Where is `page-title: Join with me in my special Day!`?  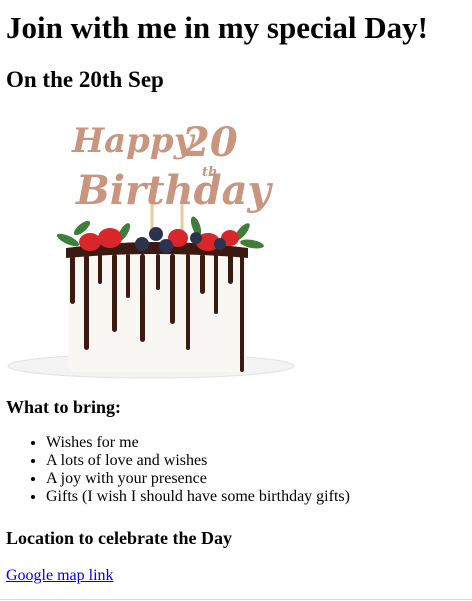
page-title: Join with me in my special Day! is located at coordinates (217, 27).